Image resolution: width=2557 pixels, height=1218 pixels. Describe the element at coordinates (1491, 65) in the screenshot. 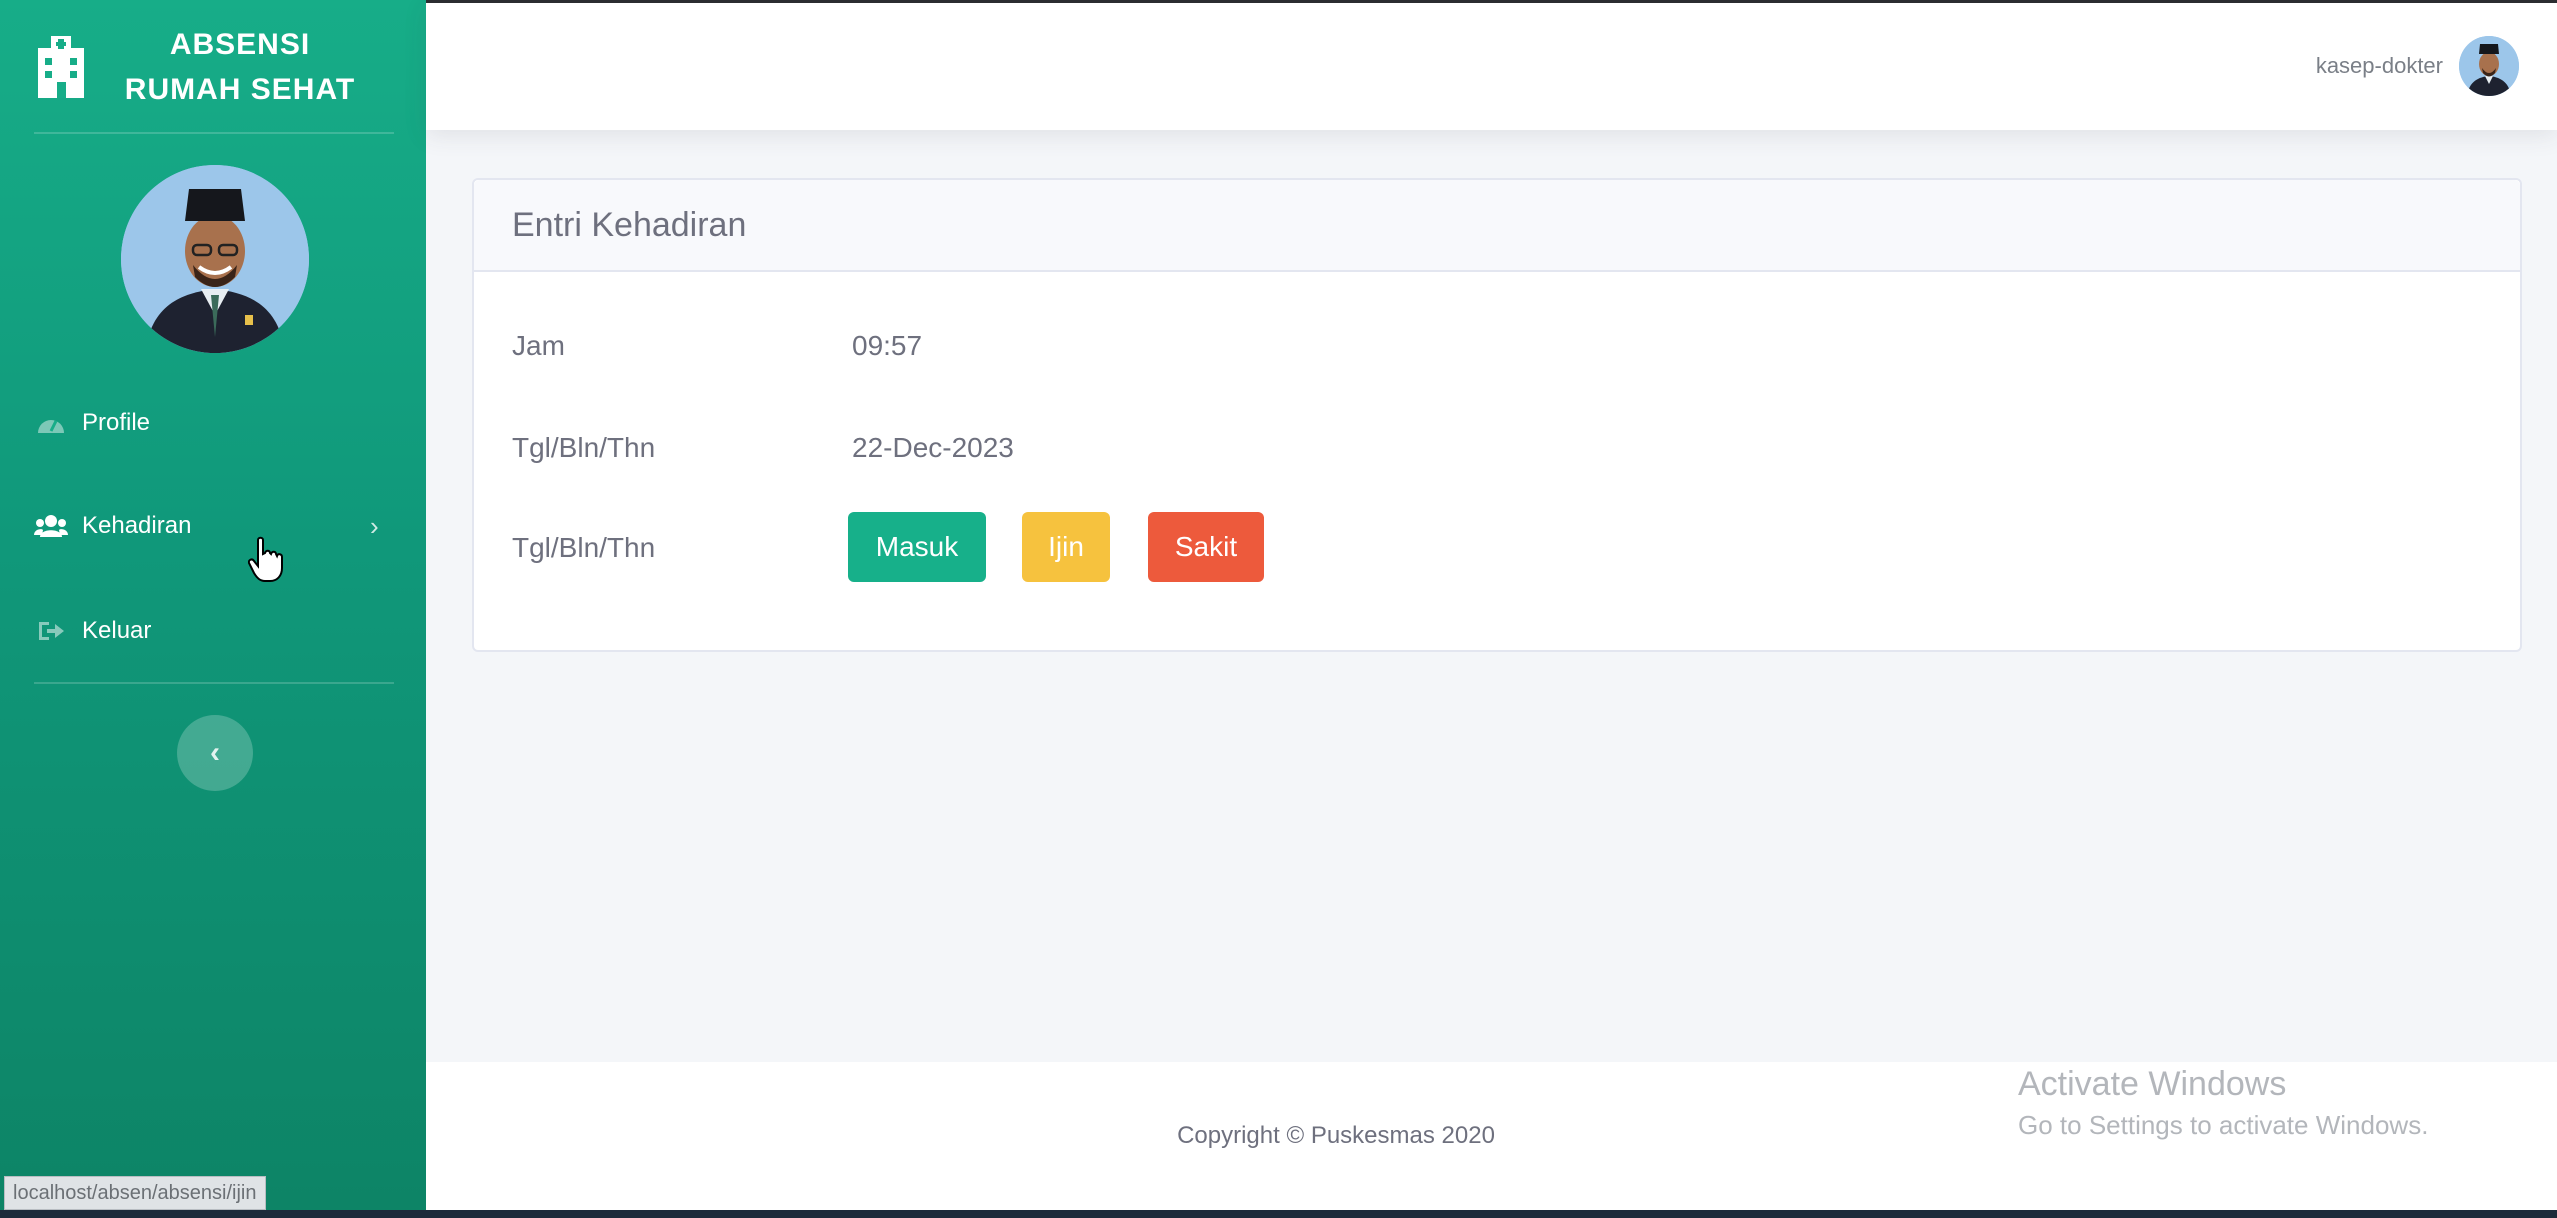

I see `topbar: kasep-dokter` at that location.